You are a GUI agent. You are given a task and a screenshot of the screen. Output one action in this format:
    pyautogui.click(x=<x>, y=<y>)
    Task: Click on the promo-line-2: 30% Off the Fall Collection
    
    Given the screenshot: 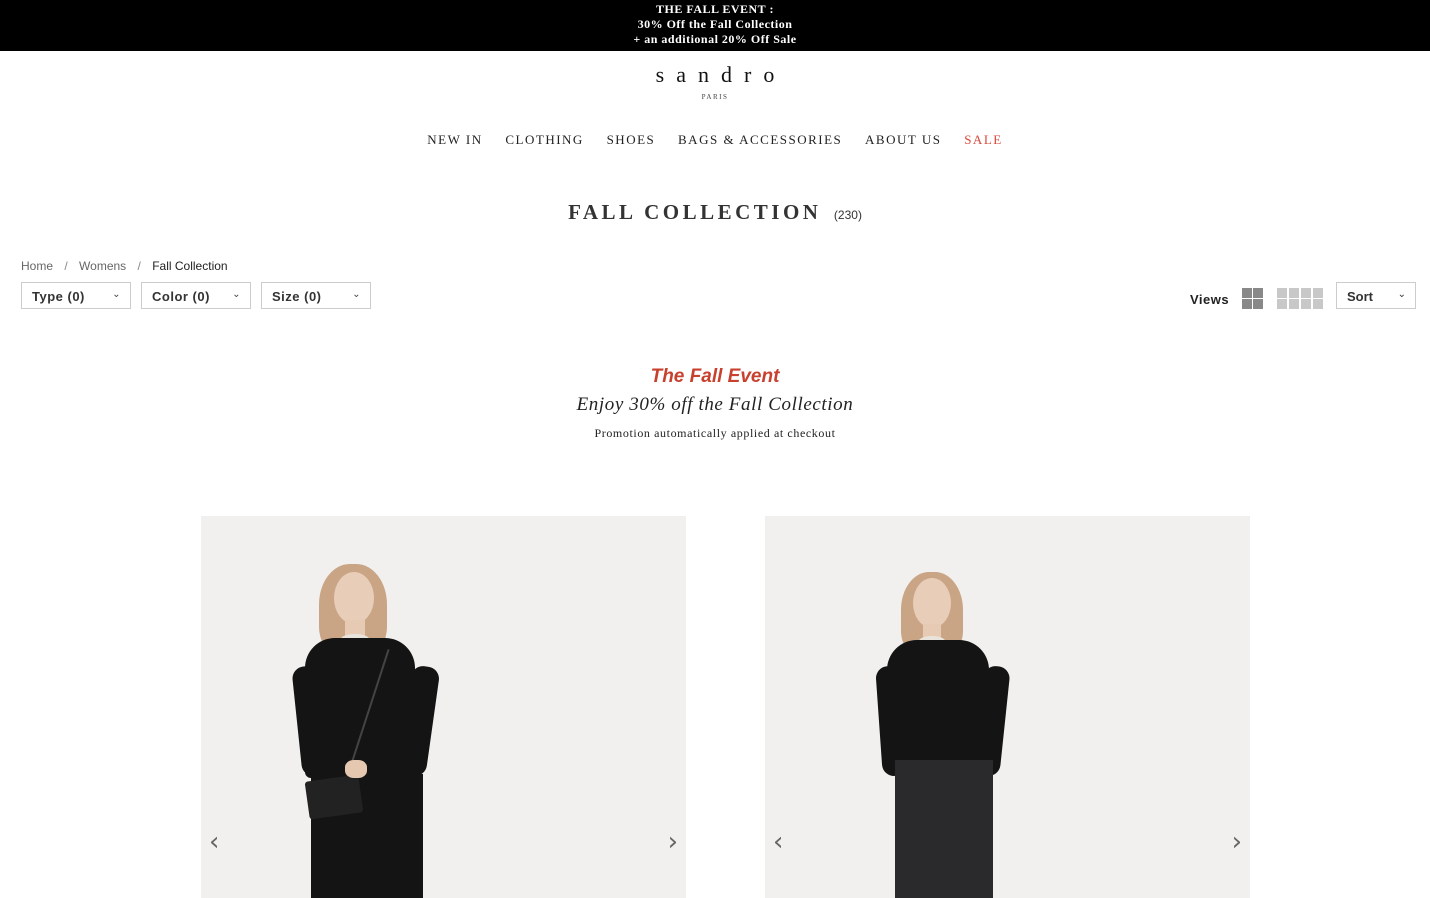 What is the action you would take?
    pyautogui.click(x=715, y=24)
    